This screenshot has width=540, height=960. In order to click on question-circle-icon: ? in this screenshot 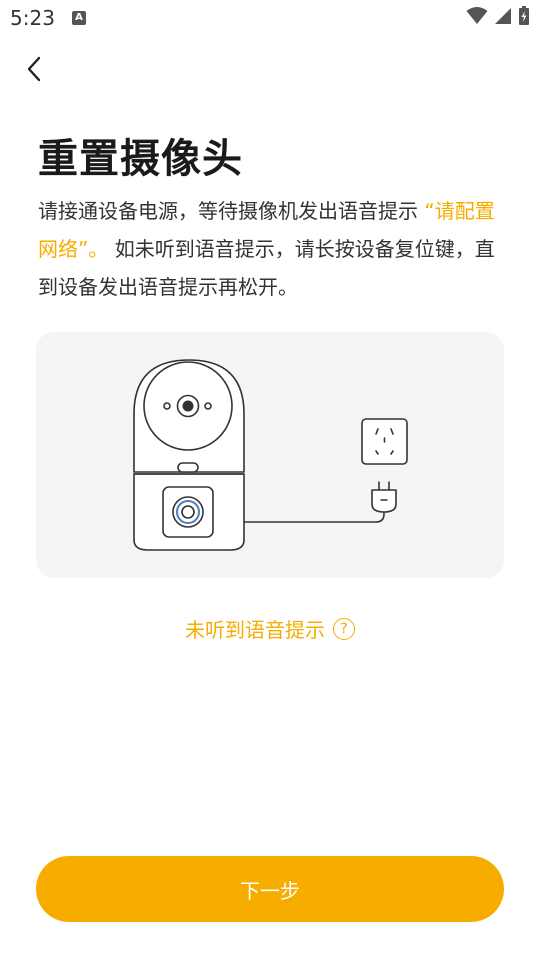, I will do `click(344, 628)`.